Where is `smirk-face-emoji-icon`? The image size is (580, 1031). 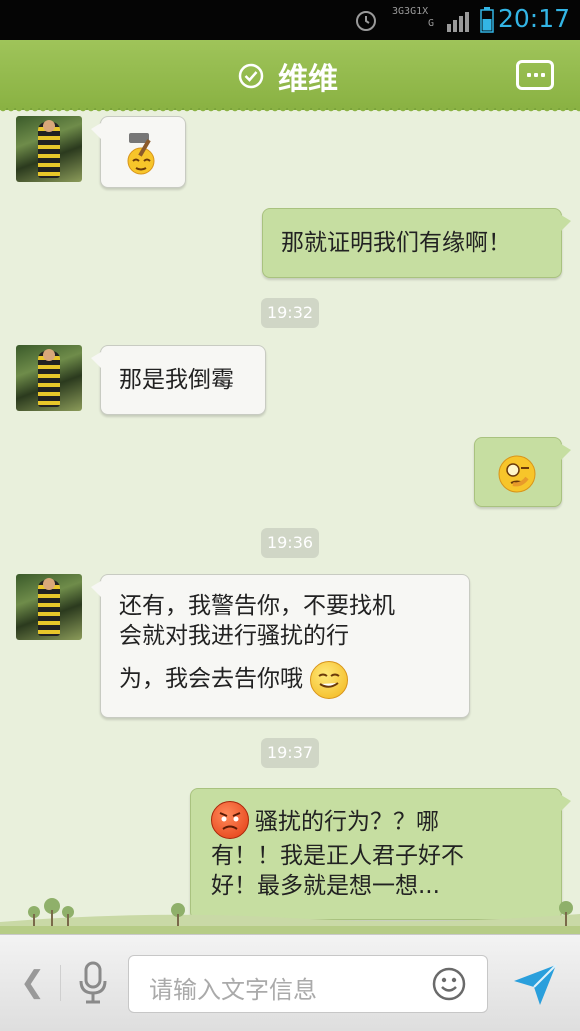
smirk-face-emoji-icon is located at coordinates (329, 679).